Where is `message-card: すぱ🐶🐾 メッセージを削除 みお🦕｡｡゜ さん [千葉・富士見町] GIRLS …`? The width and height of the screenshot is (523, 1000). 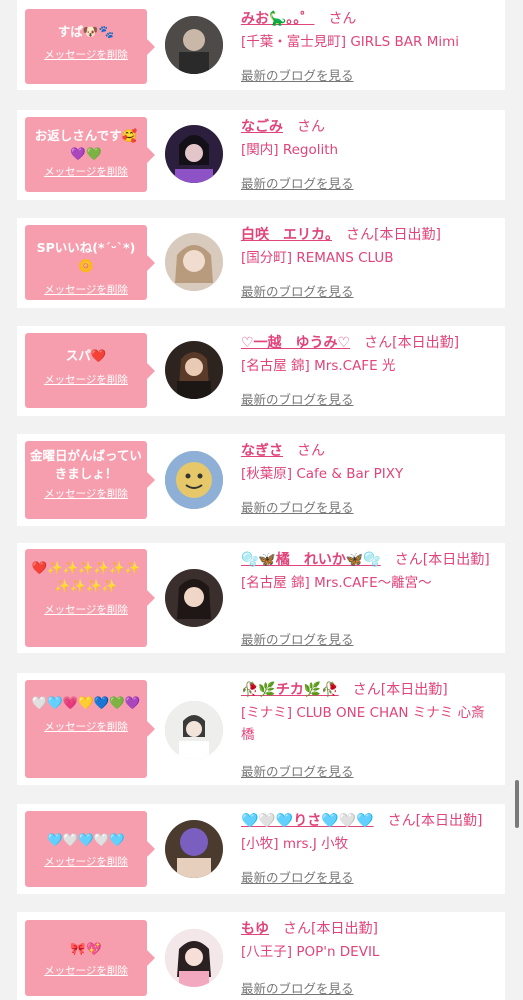
message-card: すぱ🐶🐾 メッセージを削除 みお🦕｡｡゜ さん [千葉・富士見町] GIRLS … is located at coordinates (261, 45).